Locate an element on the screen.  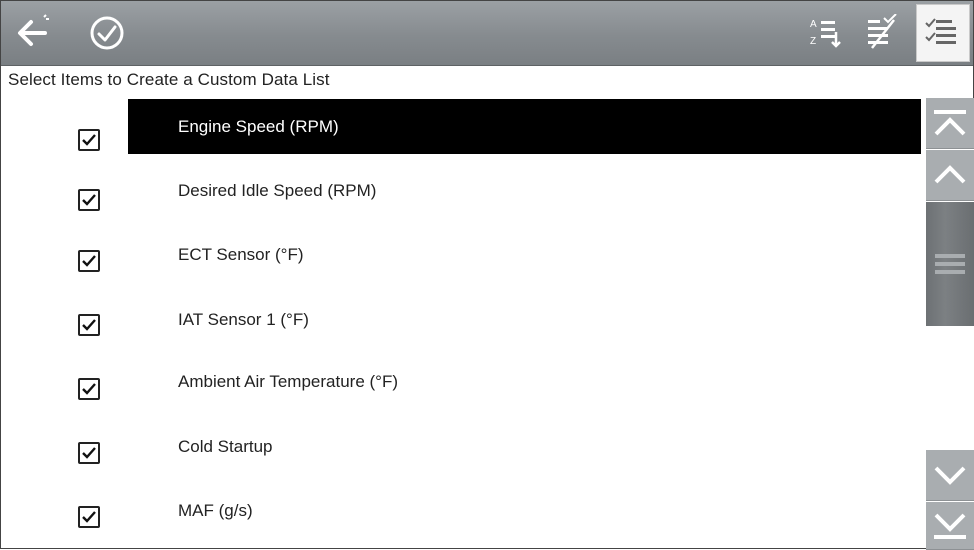
grip-icon is located at coordinates (950, 264).